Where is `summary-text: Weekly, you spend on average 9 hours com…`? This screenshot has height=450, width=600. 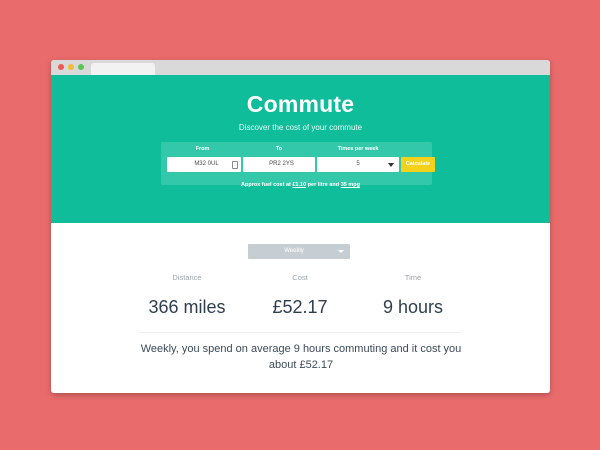
summary-text: Weekly, you spend on average 9 hours com… is located at coordinates (301, 357).